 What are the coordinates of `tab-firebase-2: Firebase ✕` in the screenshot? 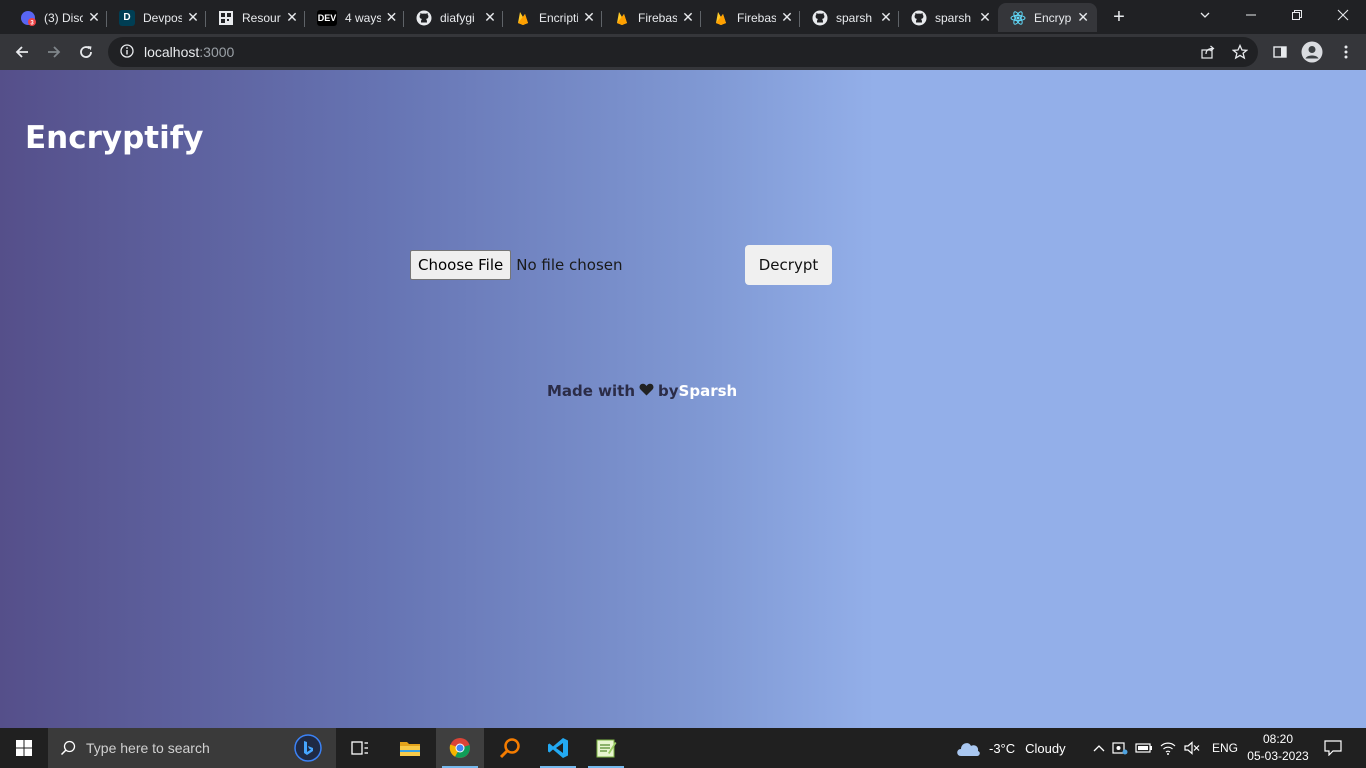 It's located at (750, 17).